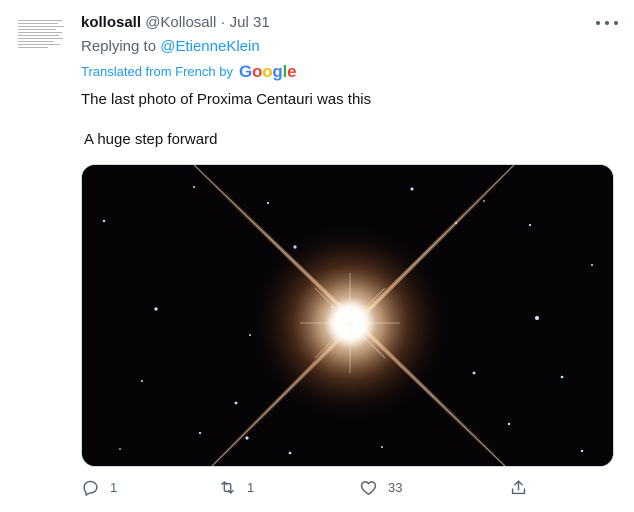  I want to click on retweet-icon, so click(227, 487).